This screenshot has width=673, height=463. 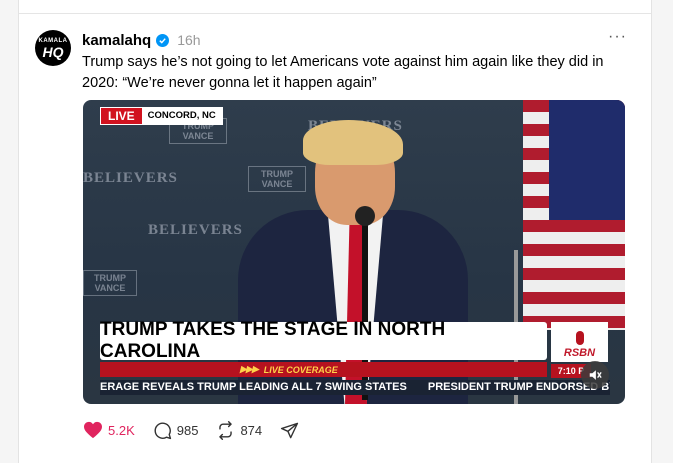 I want to click on repost-button: 874, so click(x=239, y=430).